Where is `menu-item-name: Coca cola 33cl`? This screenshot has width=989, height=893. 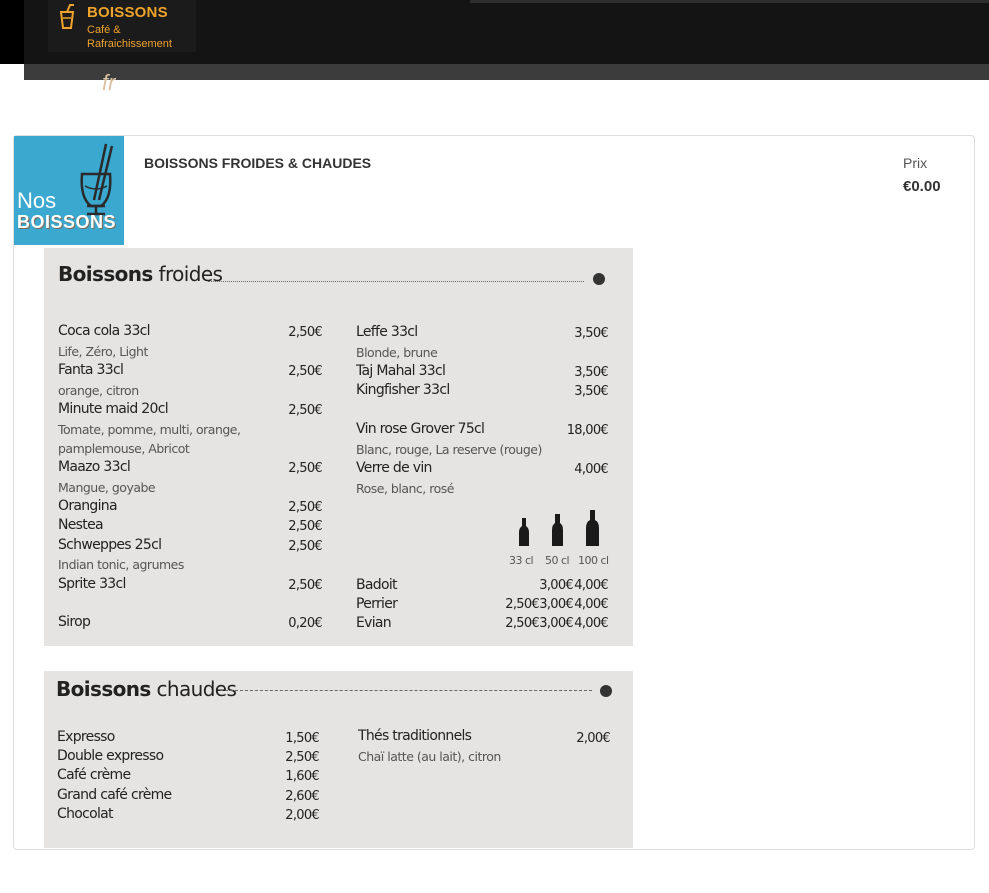
menu-item-name: Coca cola 33cl is located at coordinates (104, 331).